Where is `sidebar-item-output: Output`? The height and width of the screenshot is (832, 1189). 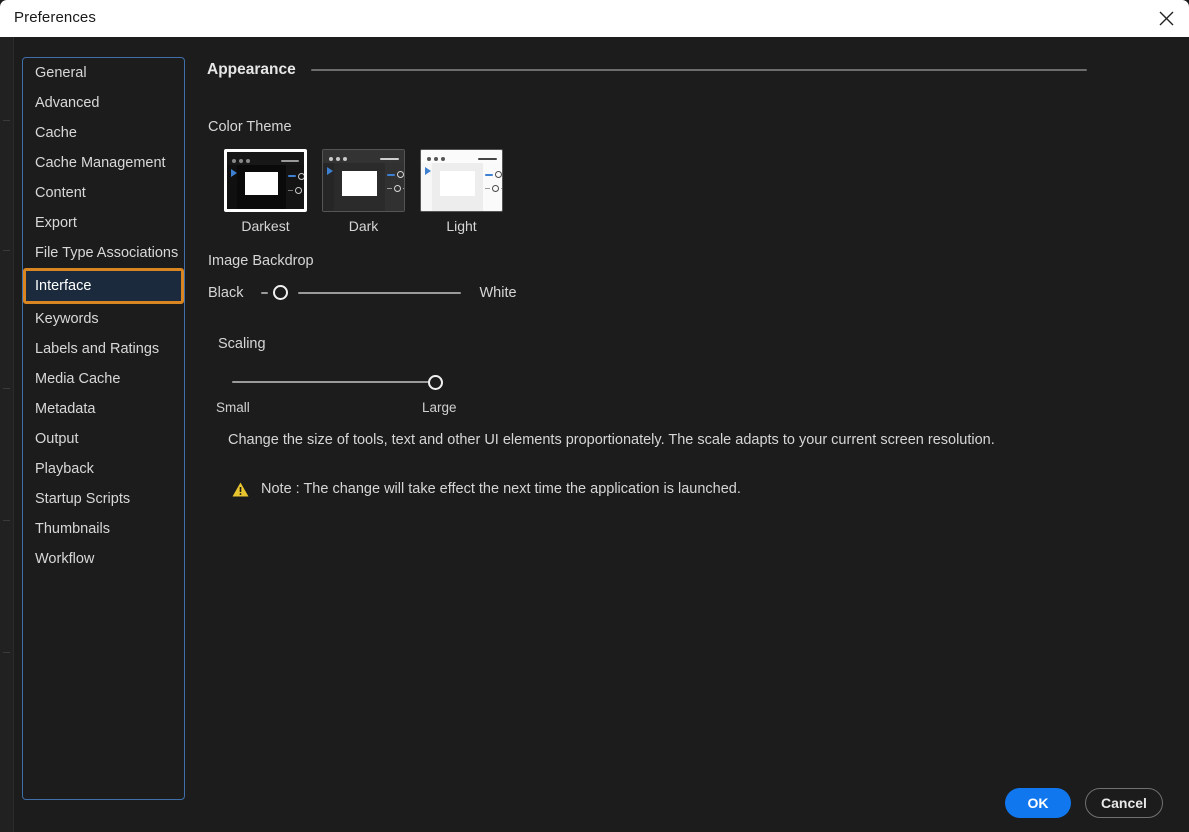
sidebar-item-output: Output is located at coordinates (103, 439).